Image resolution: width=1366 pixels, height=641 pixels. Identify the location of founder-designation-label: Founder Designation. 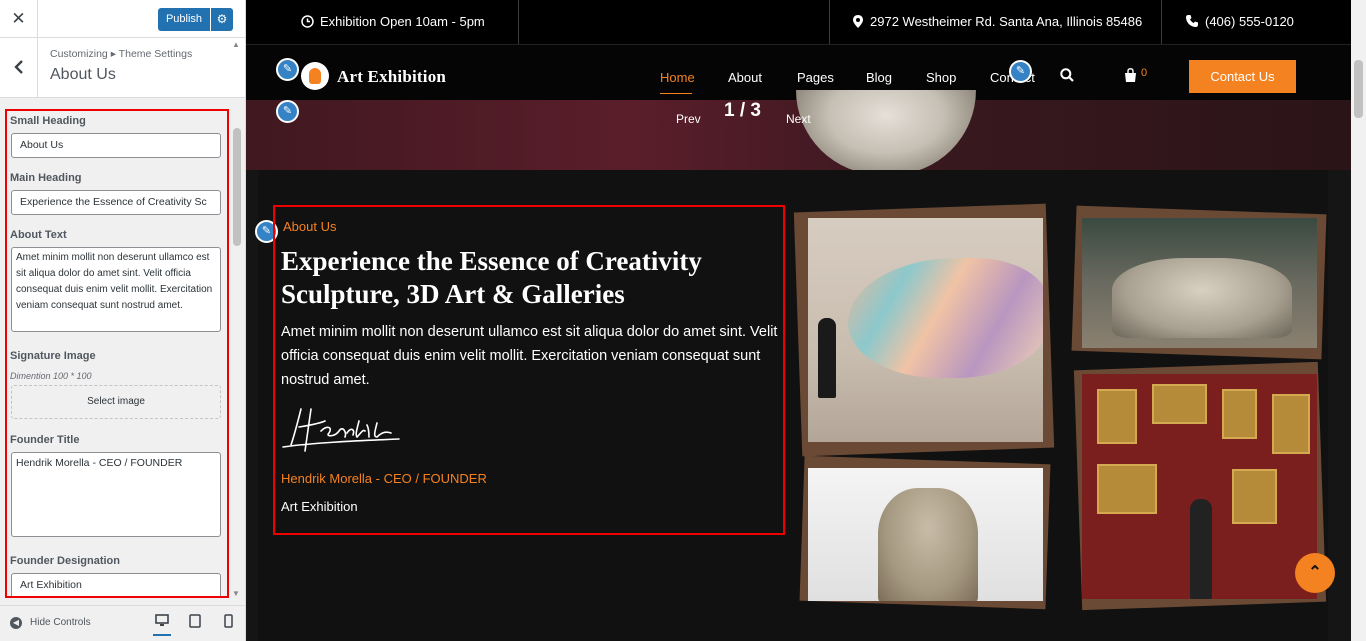
(65, 561).